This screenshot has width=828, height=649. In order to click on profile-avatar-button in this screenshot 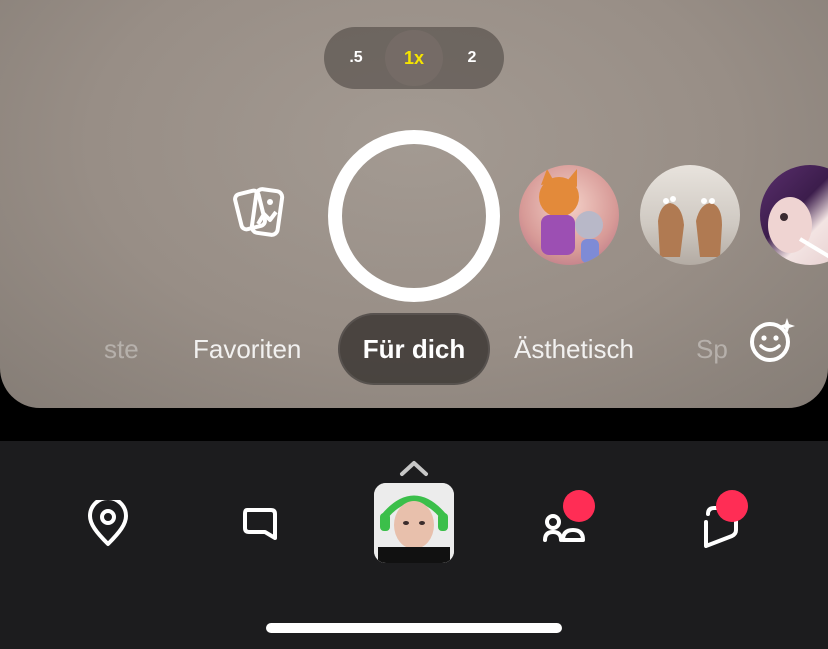, I will do `click(414, 523)`.